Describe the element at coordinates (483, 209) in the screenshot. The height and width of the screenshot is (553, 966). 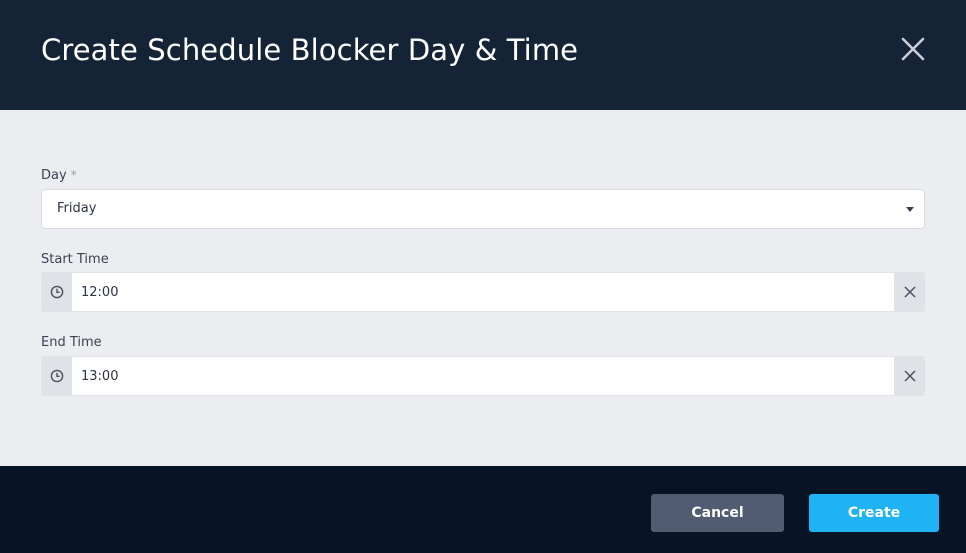
I see `day-select: Friday` at that location.